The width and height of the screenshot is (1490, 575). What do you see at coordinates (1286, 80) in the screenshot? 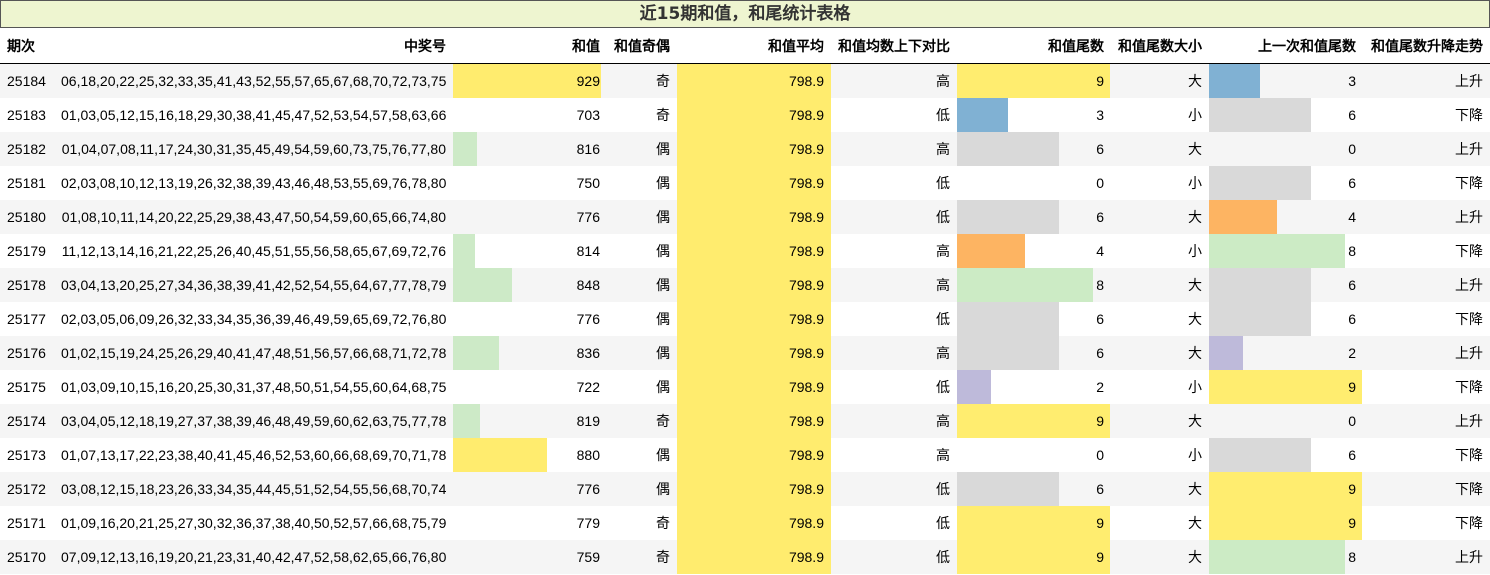
I see `prev-tail-cell: 3` at bounding box center [1286, 80].